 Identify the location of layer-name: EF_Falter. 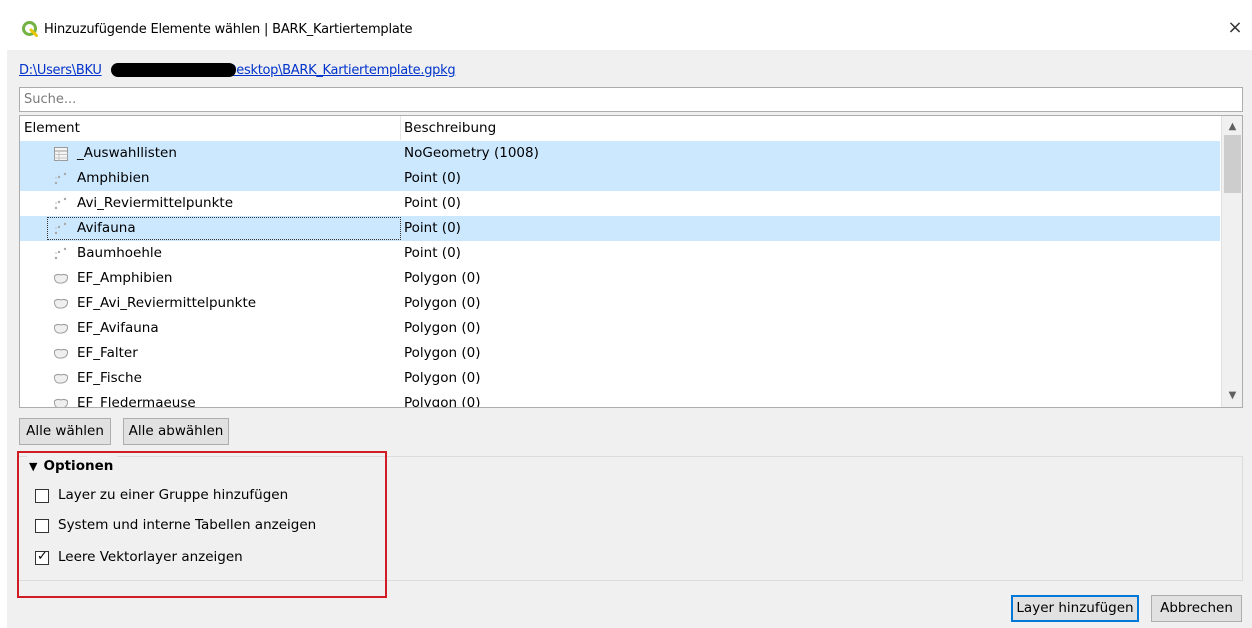
(107, 353).